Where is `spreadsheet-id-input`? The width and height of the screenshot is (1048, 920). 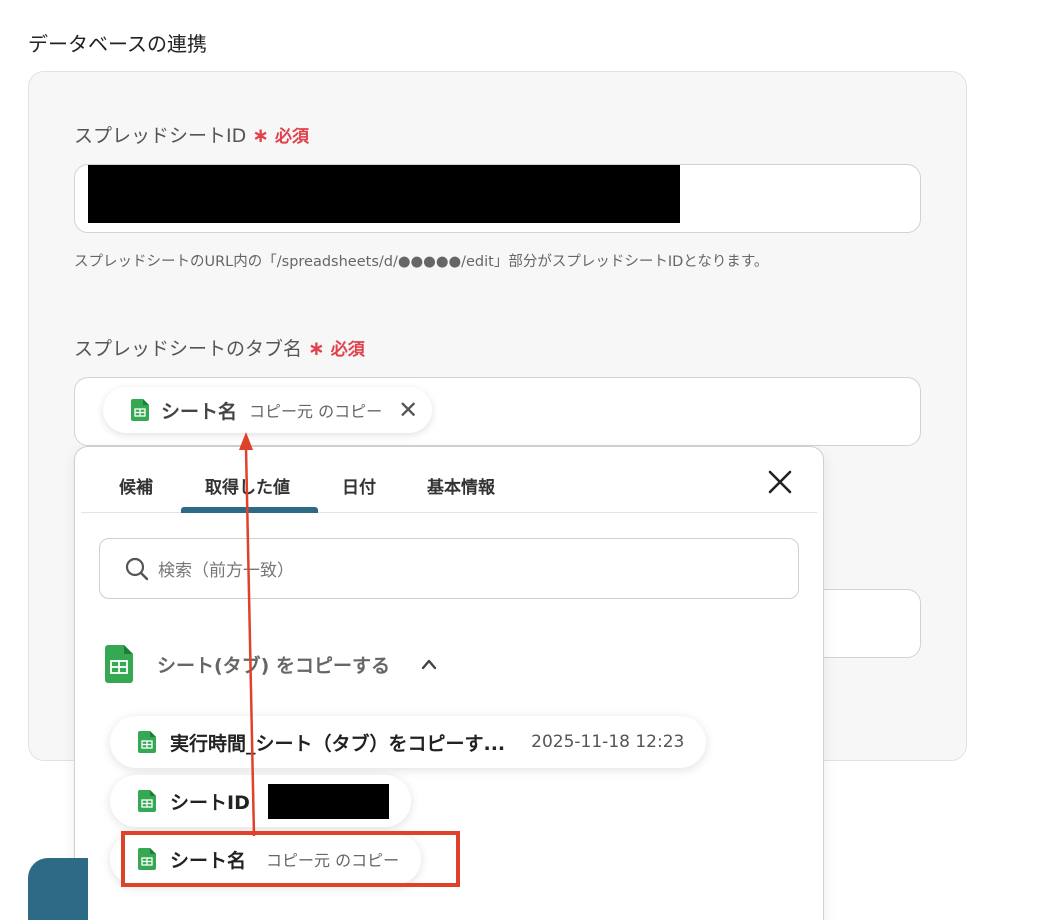 spreadsheet-id-input is located at coordinates (497, 198).